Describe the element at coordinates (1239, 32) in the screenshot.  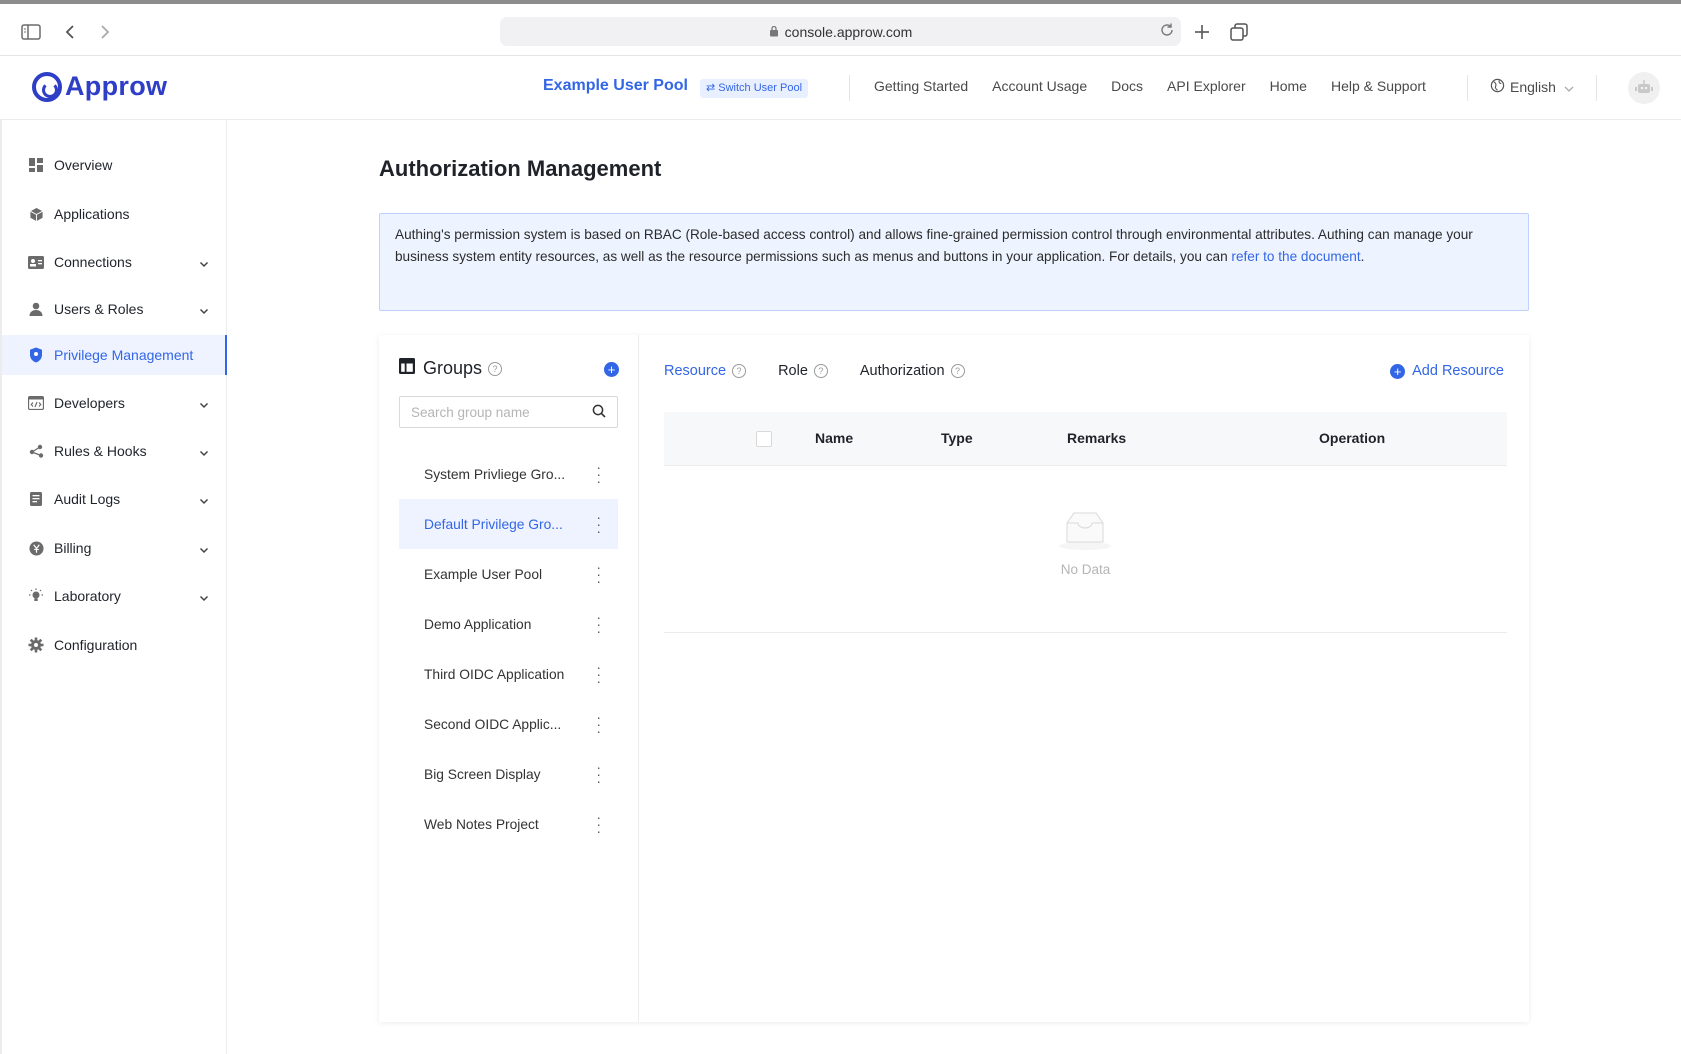
I see `tab-overview-icon` at that location.